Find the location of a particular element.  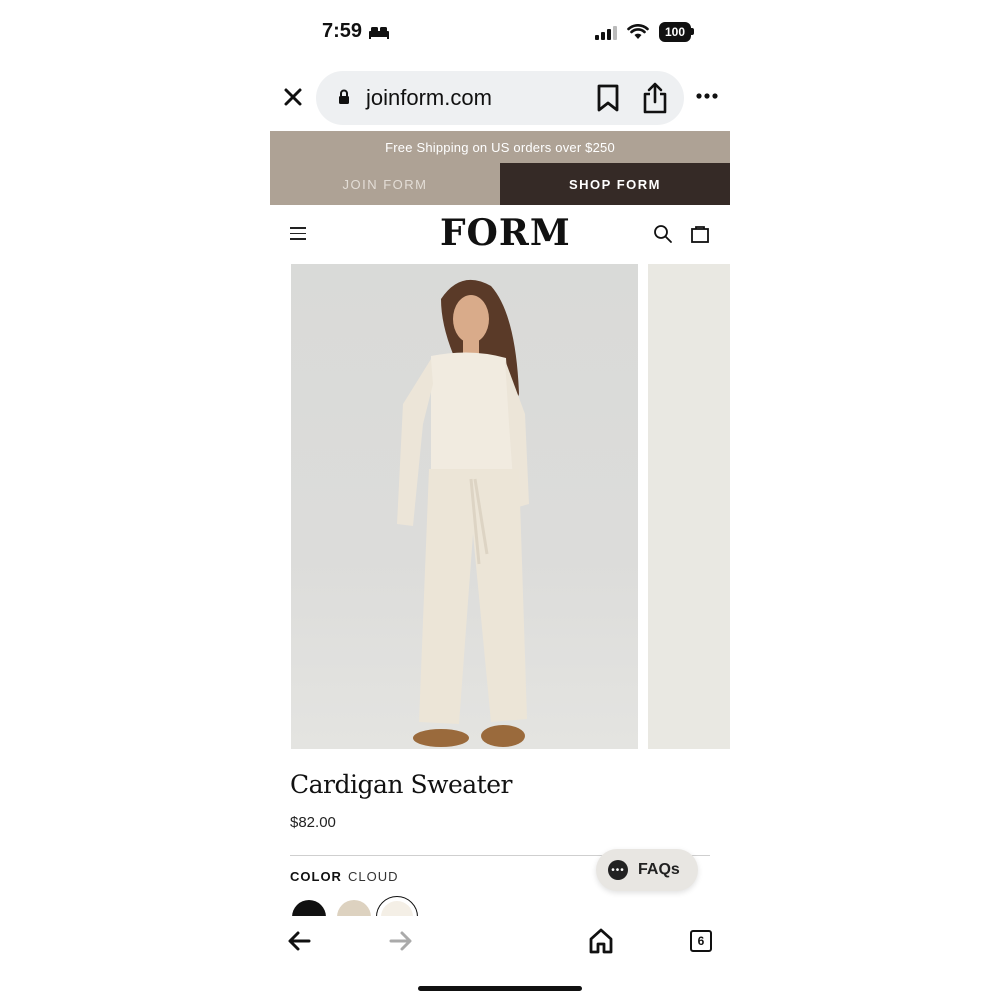

status-time-text: 7:59 is located at coordinates (342, 31).